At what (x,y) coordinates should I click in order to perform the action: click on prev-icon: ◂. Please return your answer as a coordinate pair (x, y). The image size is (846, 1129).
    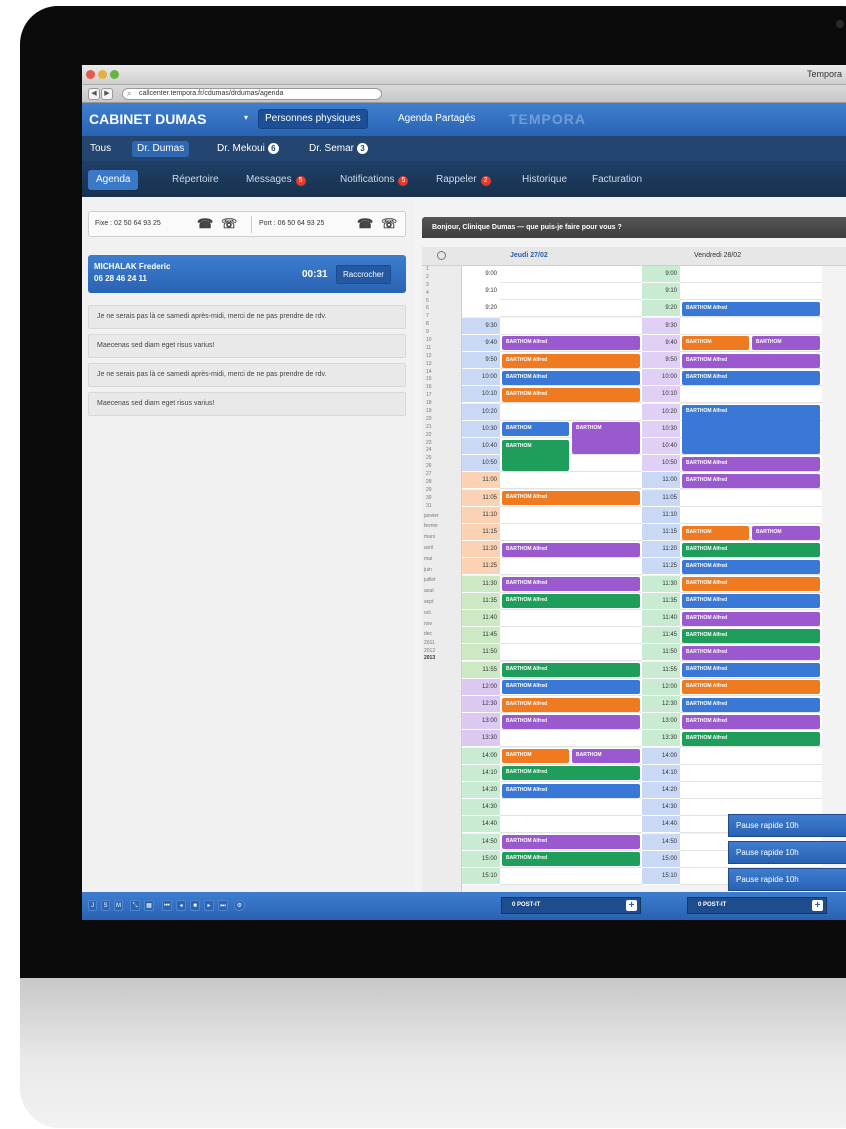
    Looking at the image, I should click on (181, 905).